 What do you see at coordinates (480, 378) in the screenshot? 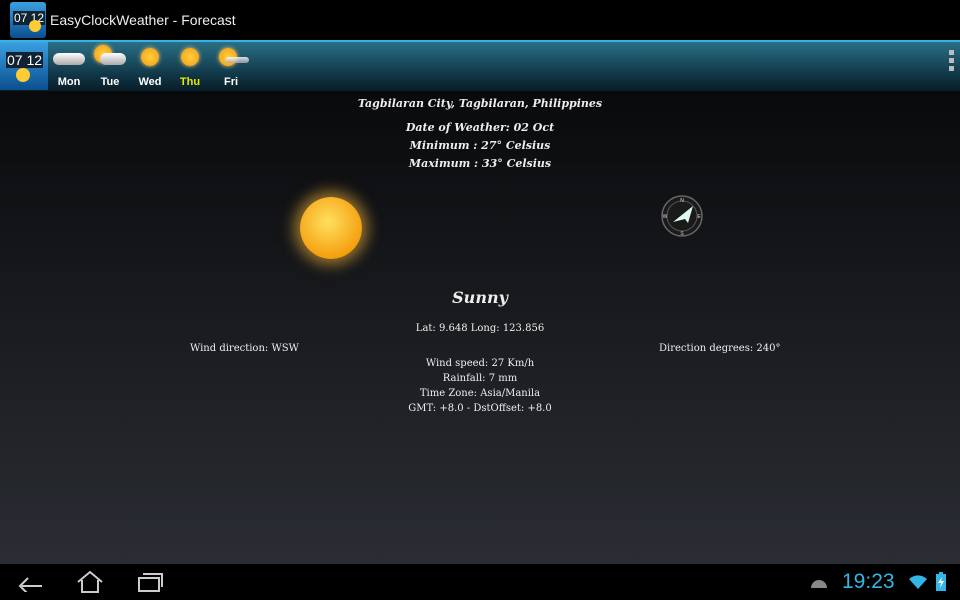
I see `rainfall: Rainfall: 7 mm` at bounding box center [480, 378].